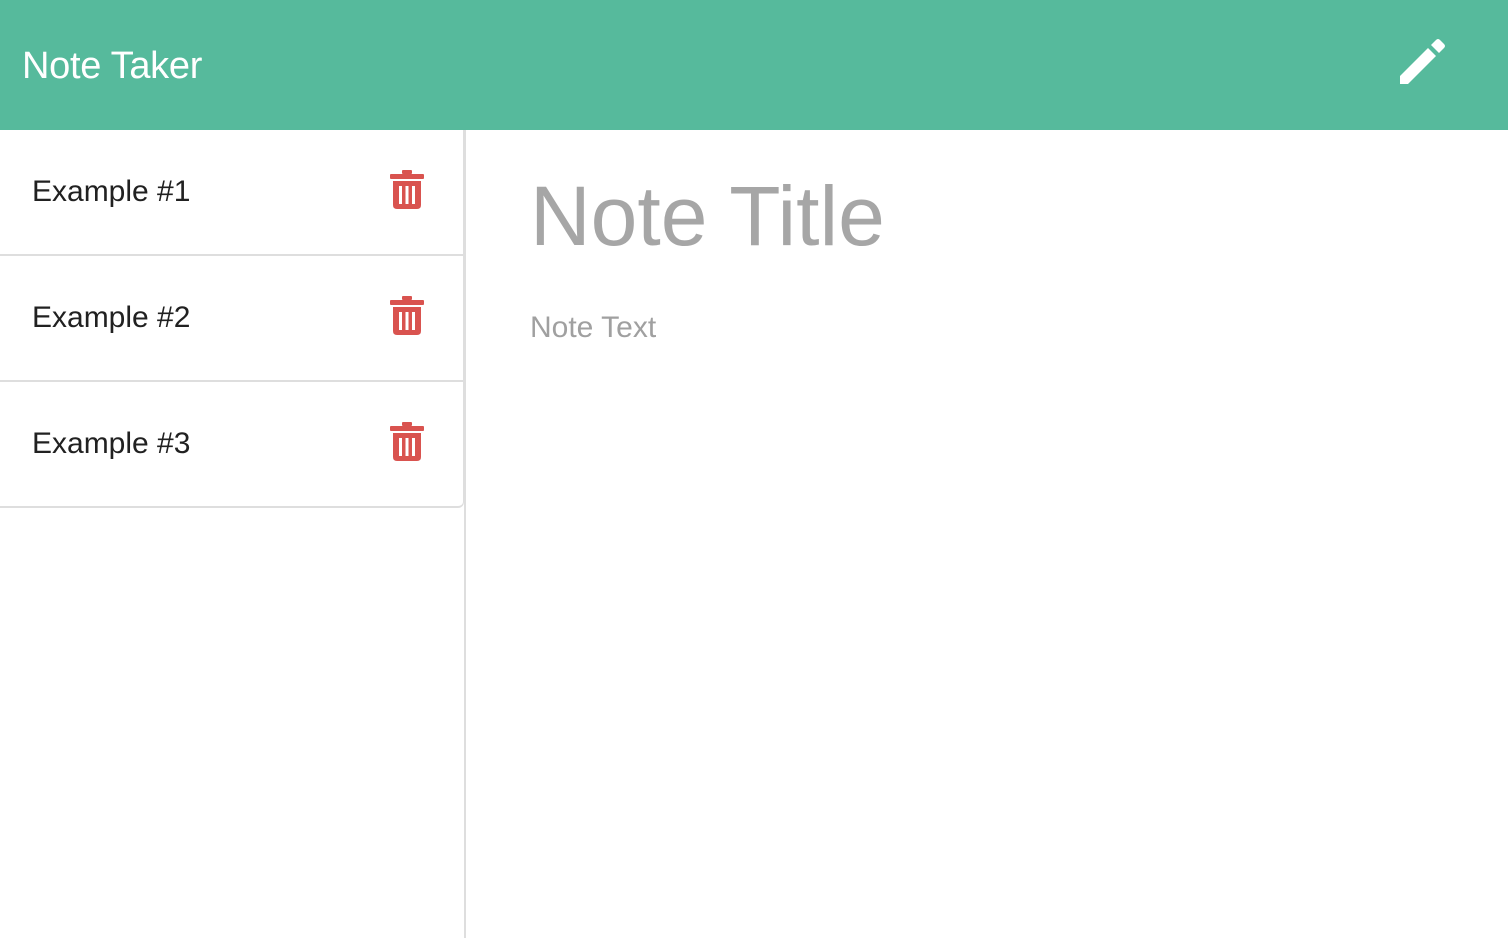  What do you see at coordinates (112, 66) in the screenshot?
I see `app-brand: Note Taker` at bounding box center [112, 66].